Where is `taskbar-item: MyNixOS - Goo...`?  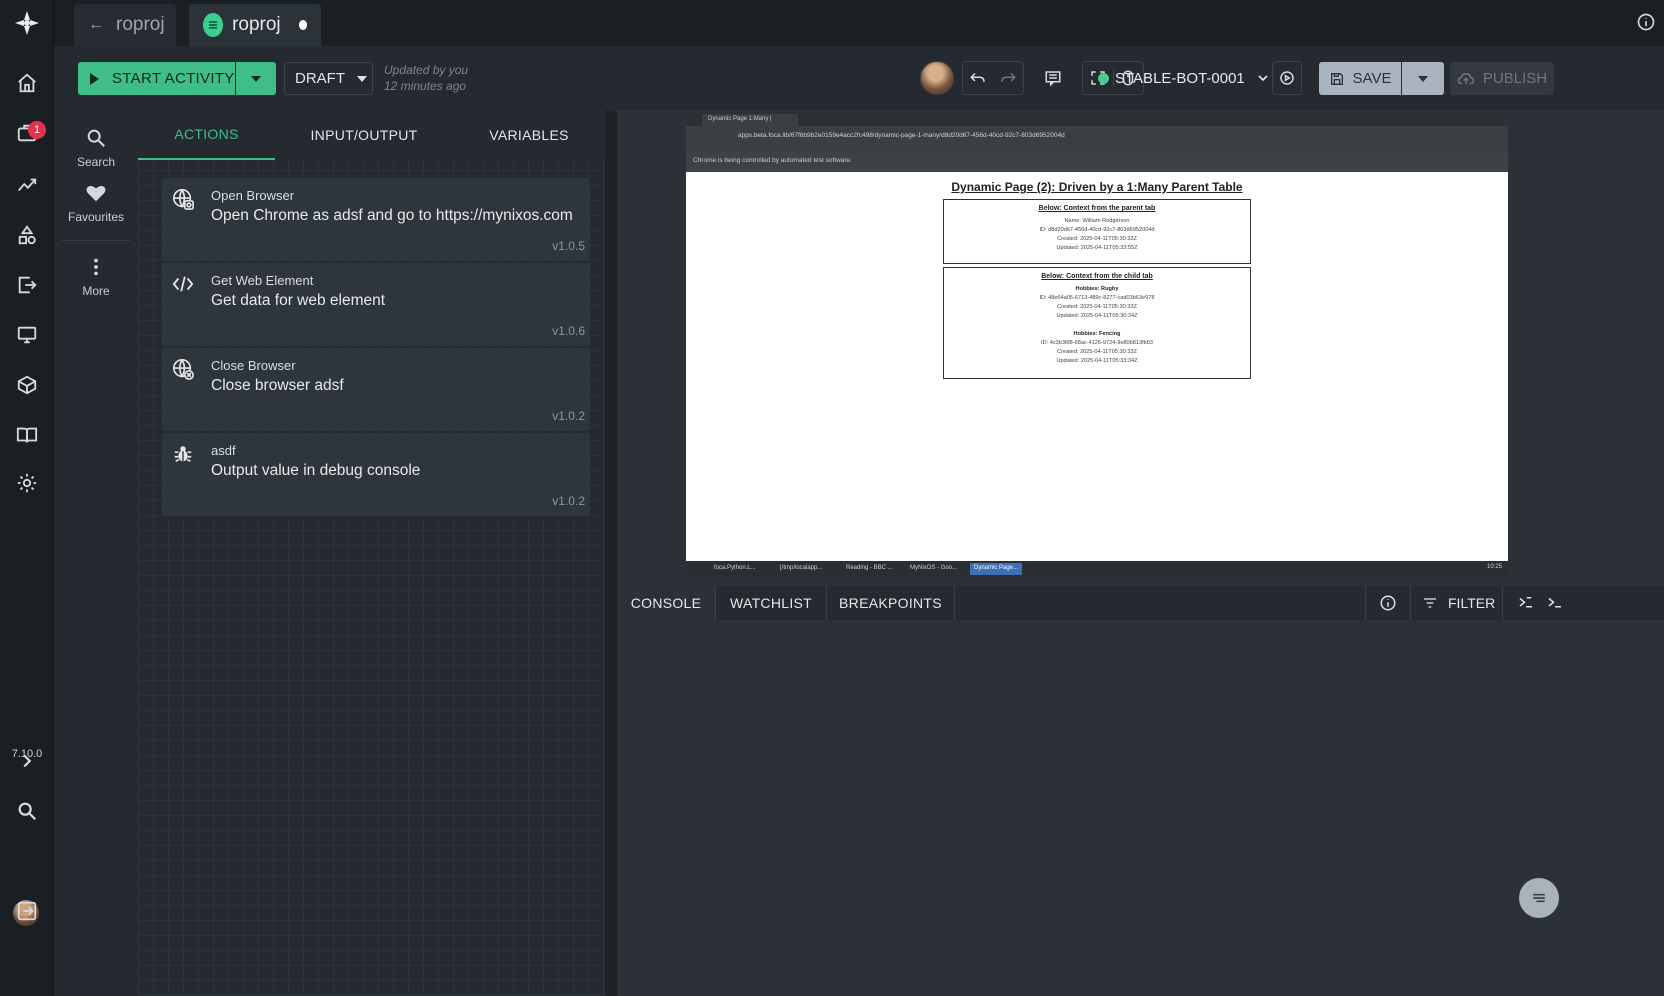 taskbar-item: MyNixOS - Goo... is located at coordinates (934, 568).